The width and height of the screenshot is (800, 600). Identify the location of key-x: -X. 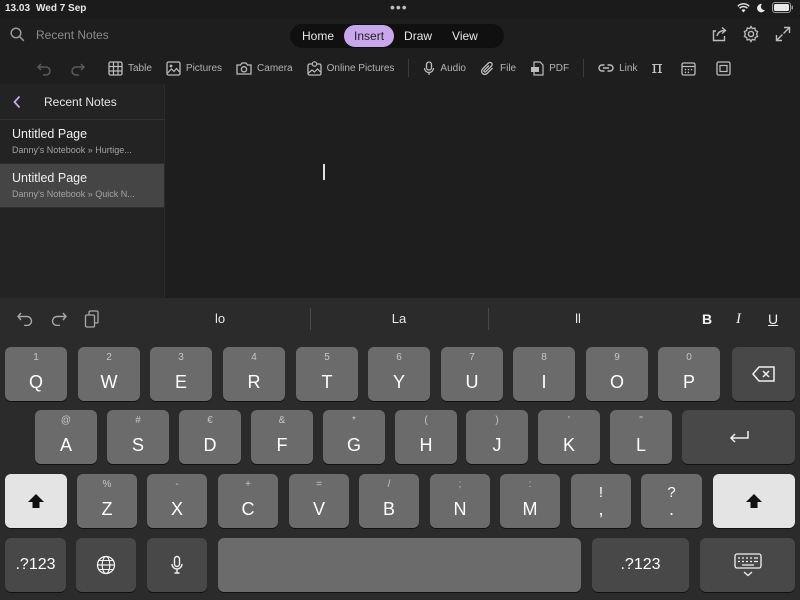
(177, 501).